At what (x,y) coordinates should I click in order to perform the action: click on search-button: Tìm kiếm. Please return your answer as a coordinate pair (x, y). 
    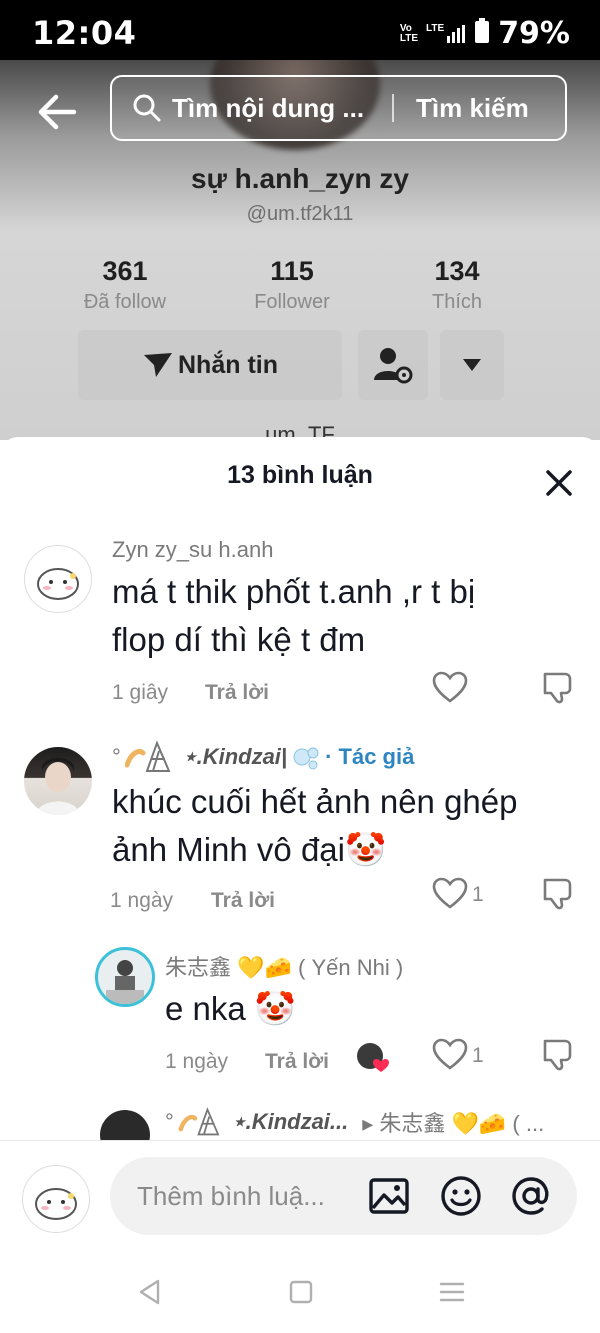
    Looking at the image, I should click on (472, 108).